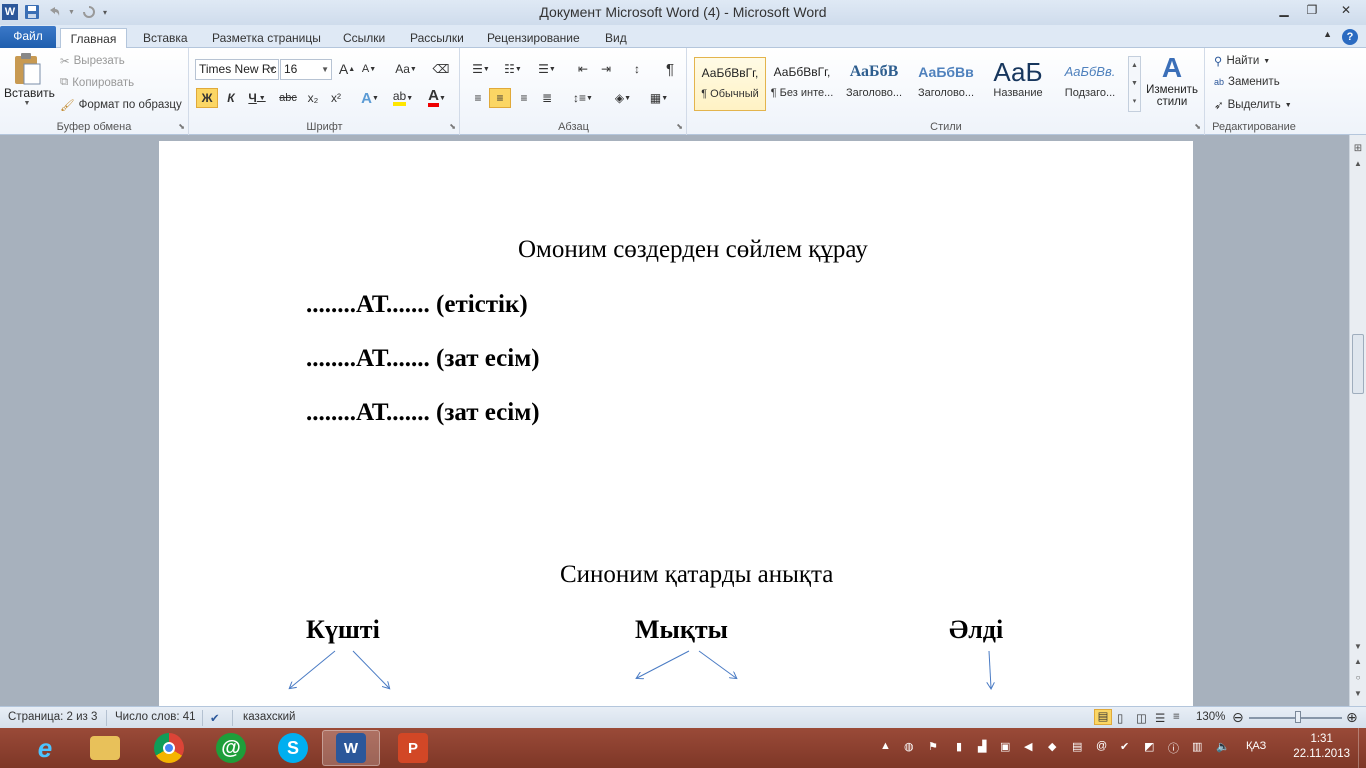  What do you see at coordinates (885, 746) in the screenshot?
I see `tray-acrobat-icon: ▲` at bounding box center [885, 746].